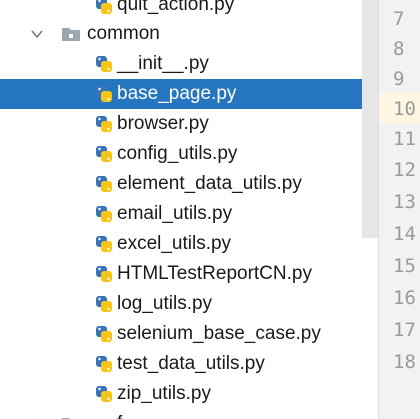  What do you see at coordinates (175, 213) in the screenshot?
I see `tree-item-label: email_utils.py` at bounding box center [175, 213].